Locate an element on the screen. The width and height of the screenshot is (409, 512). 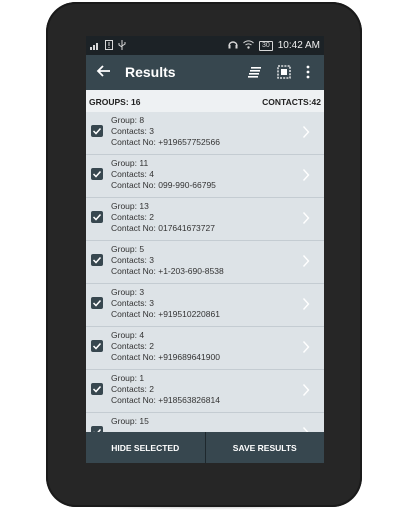
contact-number: Contact No: +918563826814 is located at coordinates (165, 400).